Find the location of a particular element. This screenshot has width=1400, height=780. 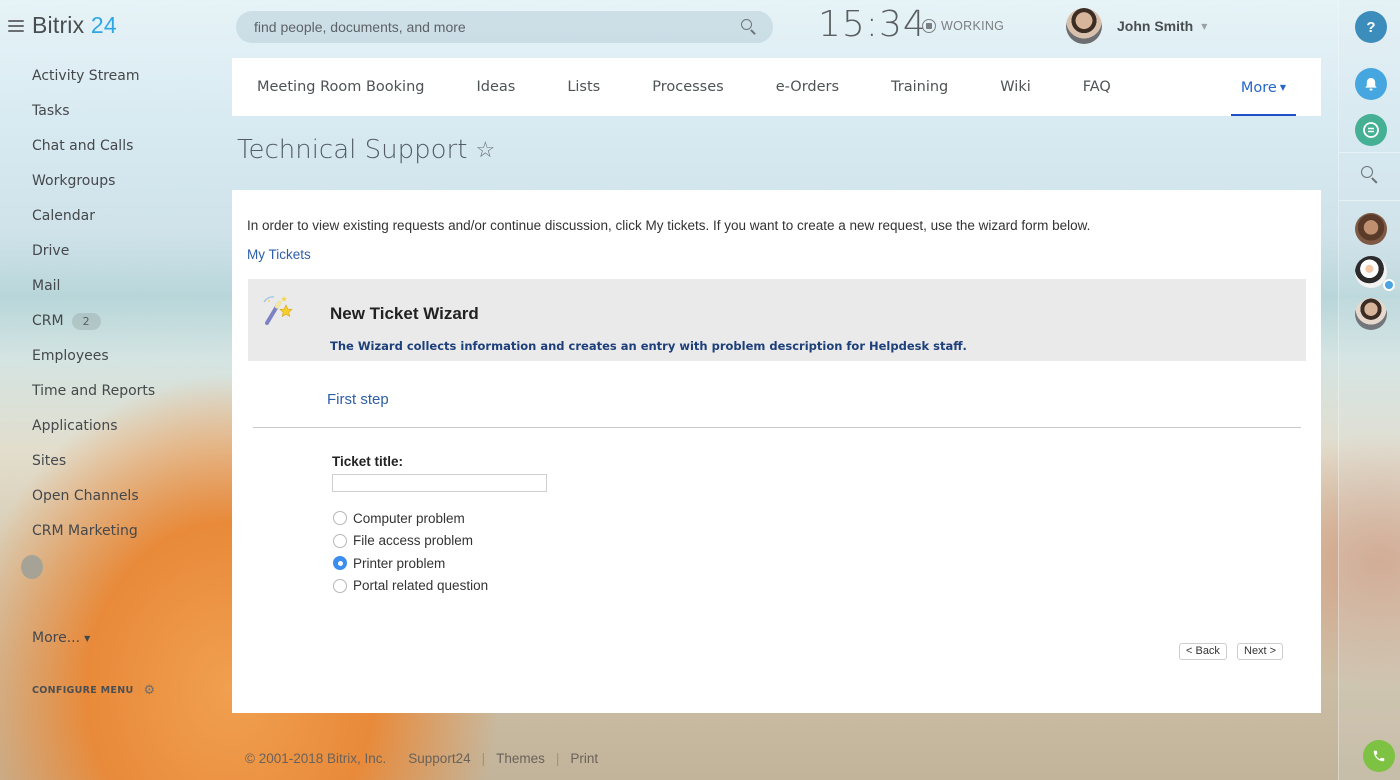

ticket-title-input is located at coordinates (439, 483).